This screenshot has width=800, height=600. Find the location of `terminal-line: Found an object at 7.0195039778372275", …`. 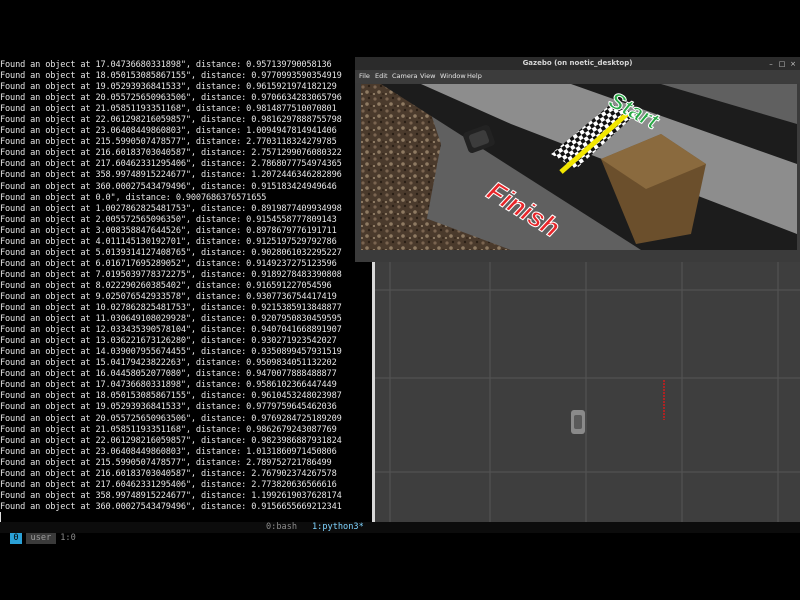

terminal-line: Found an object at 7.0195039778372275", … is located at coordinates (171, 274).